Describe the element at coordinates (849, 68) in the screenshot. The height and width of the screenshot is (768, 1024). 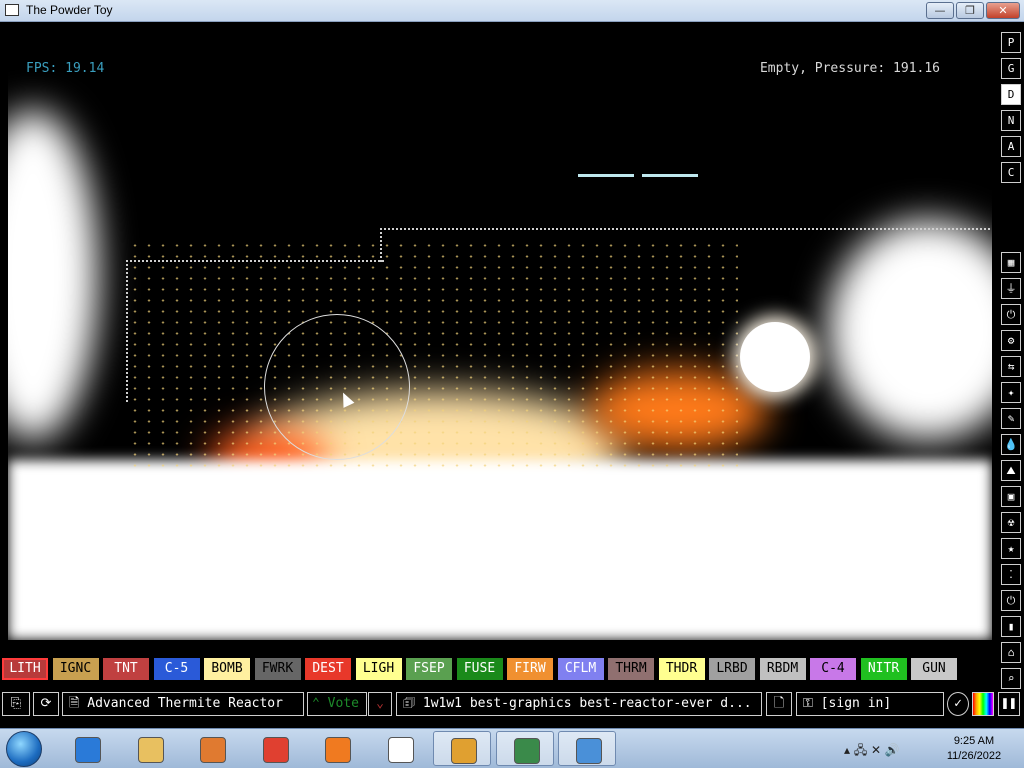
I see `pressure-readout: Empty, Pressure: 191.16` at that location.